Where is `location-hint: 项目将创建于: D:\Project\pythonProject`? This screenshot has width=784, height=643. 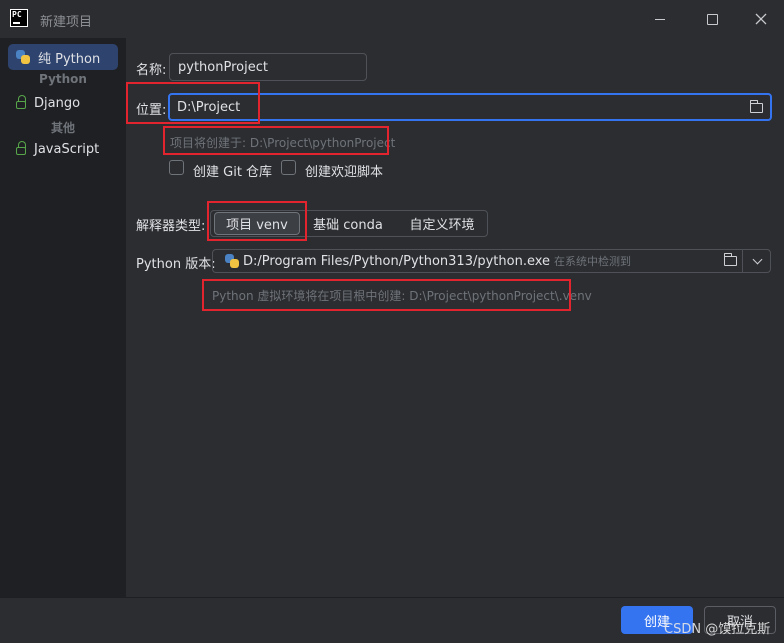 location-hint: 项目将创建于: D:\Project\pythonProject is located at coordinates (283, 143).